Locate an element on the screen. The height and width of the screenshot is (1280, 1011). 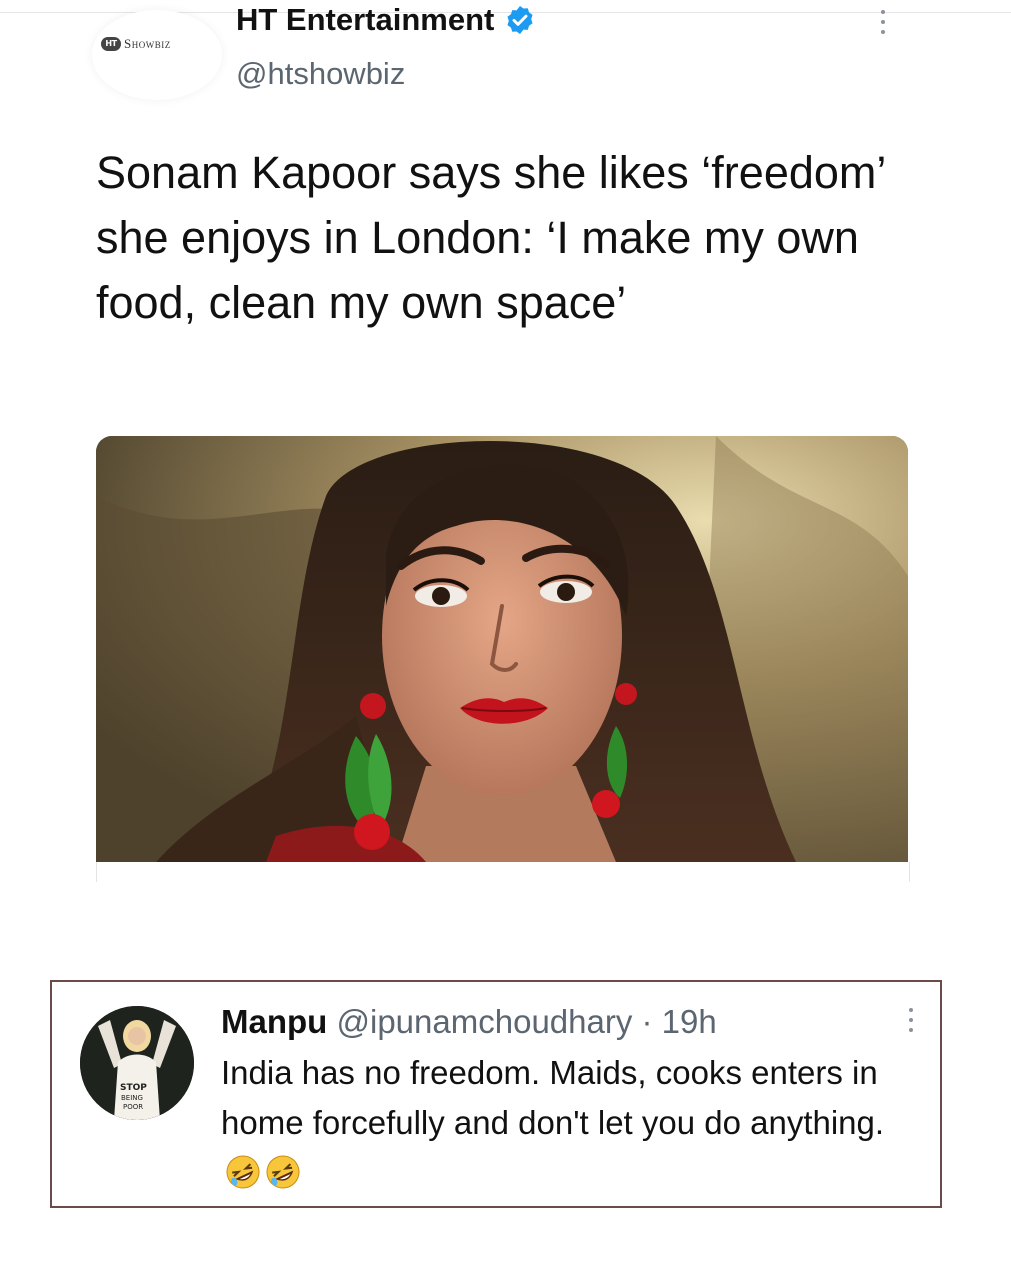
svg-text: BEING is located at coordinates (132, 1098).